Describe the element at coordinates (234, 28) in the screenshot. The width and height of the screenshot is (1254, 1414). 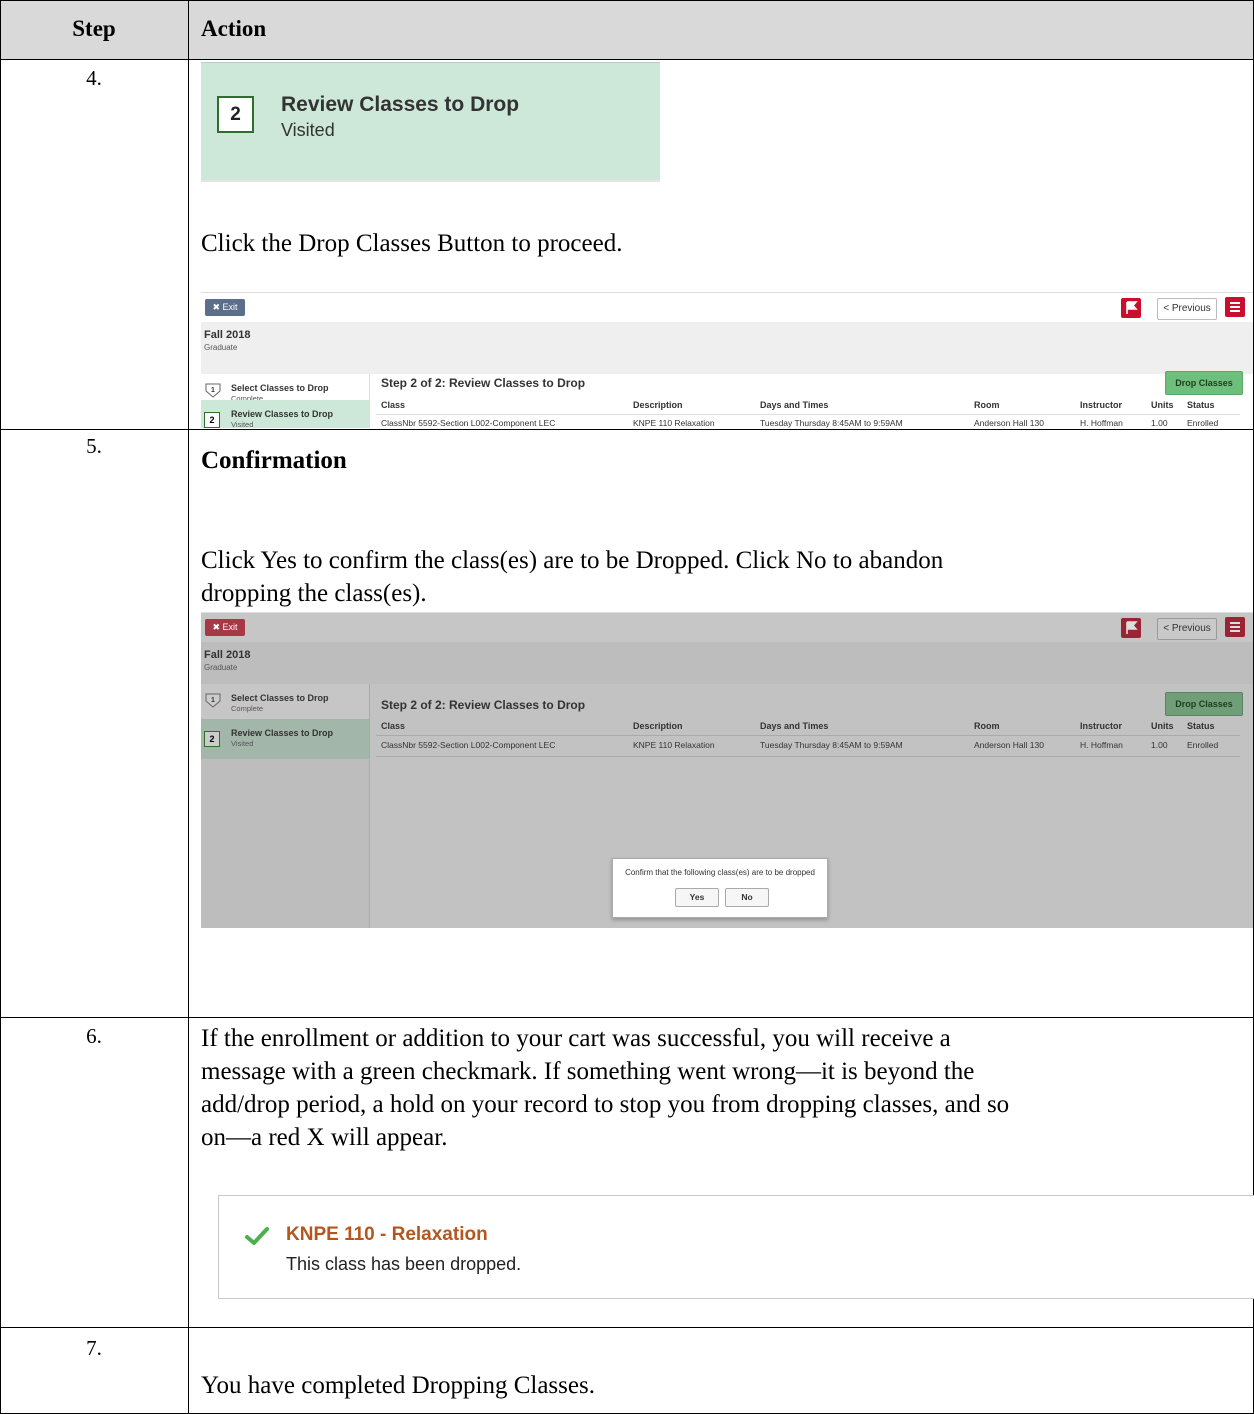
I see `header-action: Action` at that location.